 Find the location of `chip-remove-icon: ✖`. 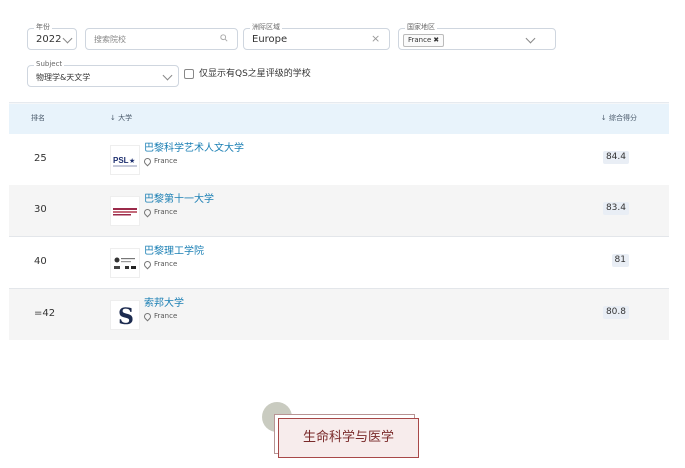

chip-remove-icon: ✖ is located at coordinates (436, 40).